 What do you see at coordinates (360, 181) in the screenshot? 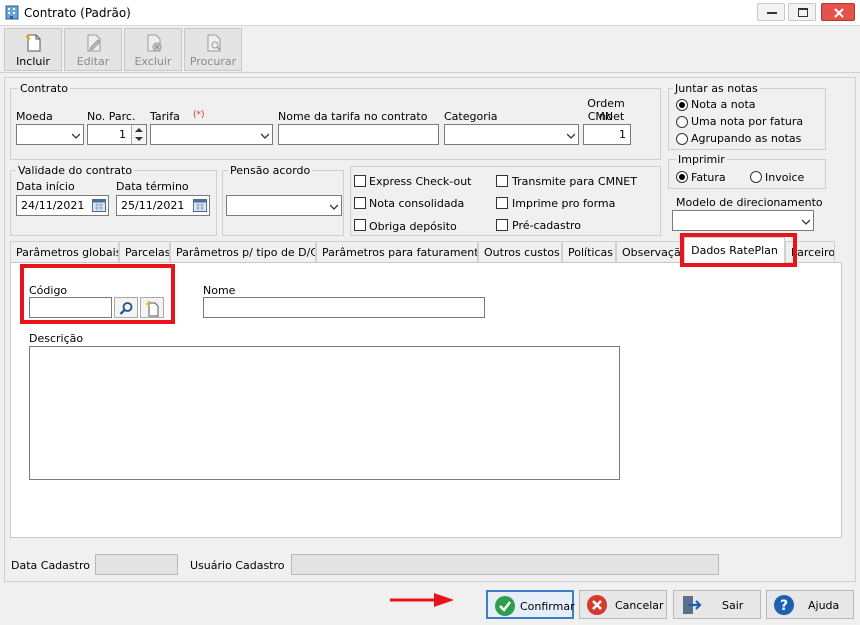
I see `express-checkout-checkbox` at bounding box center [360, 181].